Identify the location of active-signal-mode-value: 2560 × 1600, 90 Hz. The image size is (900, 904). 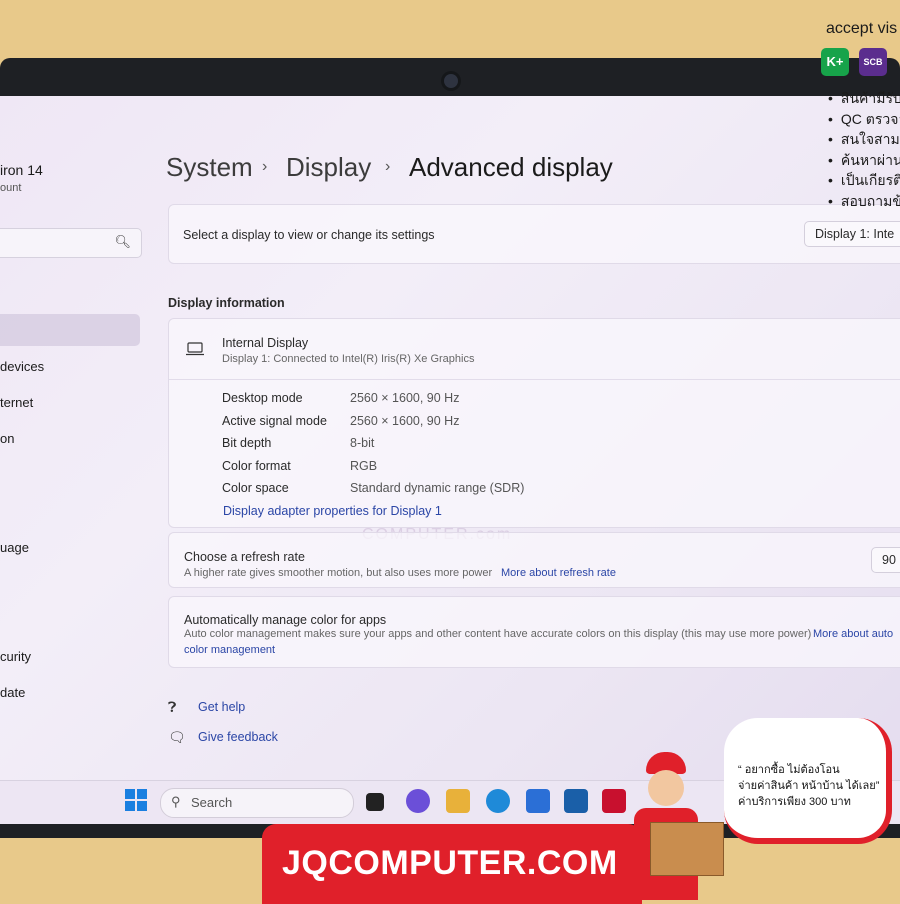
(405, 421).